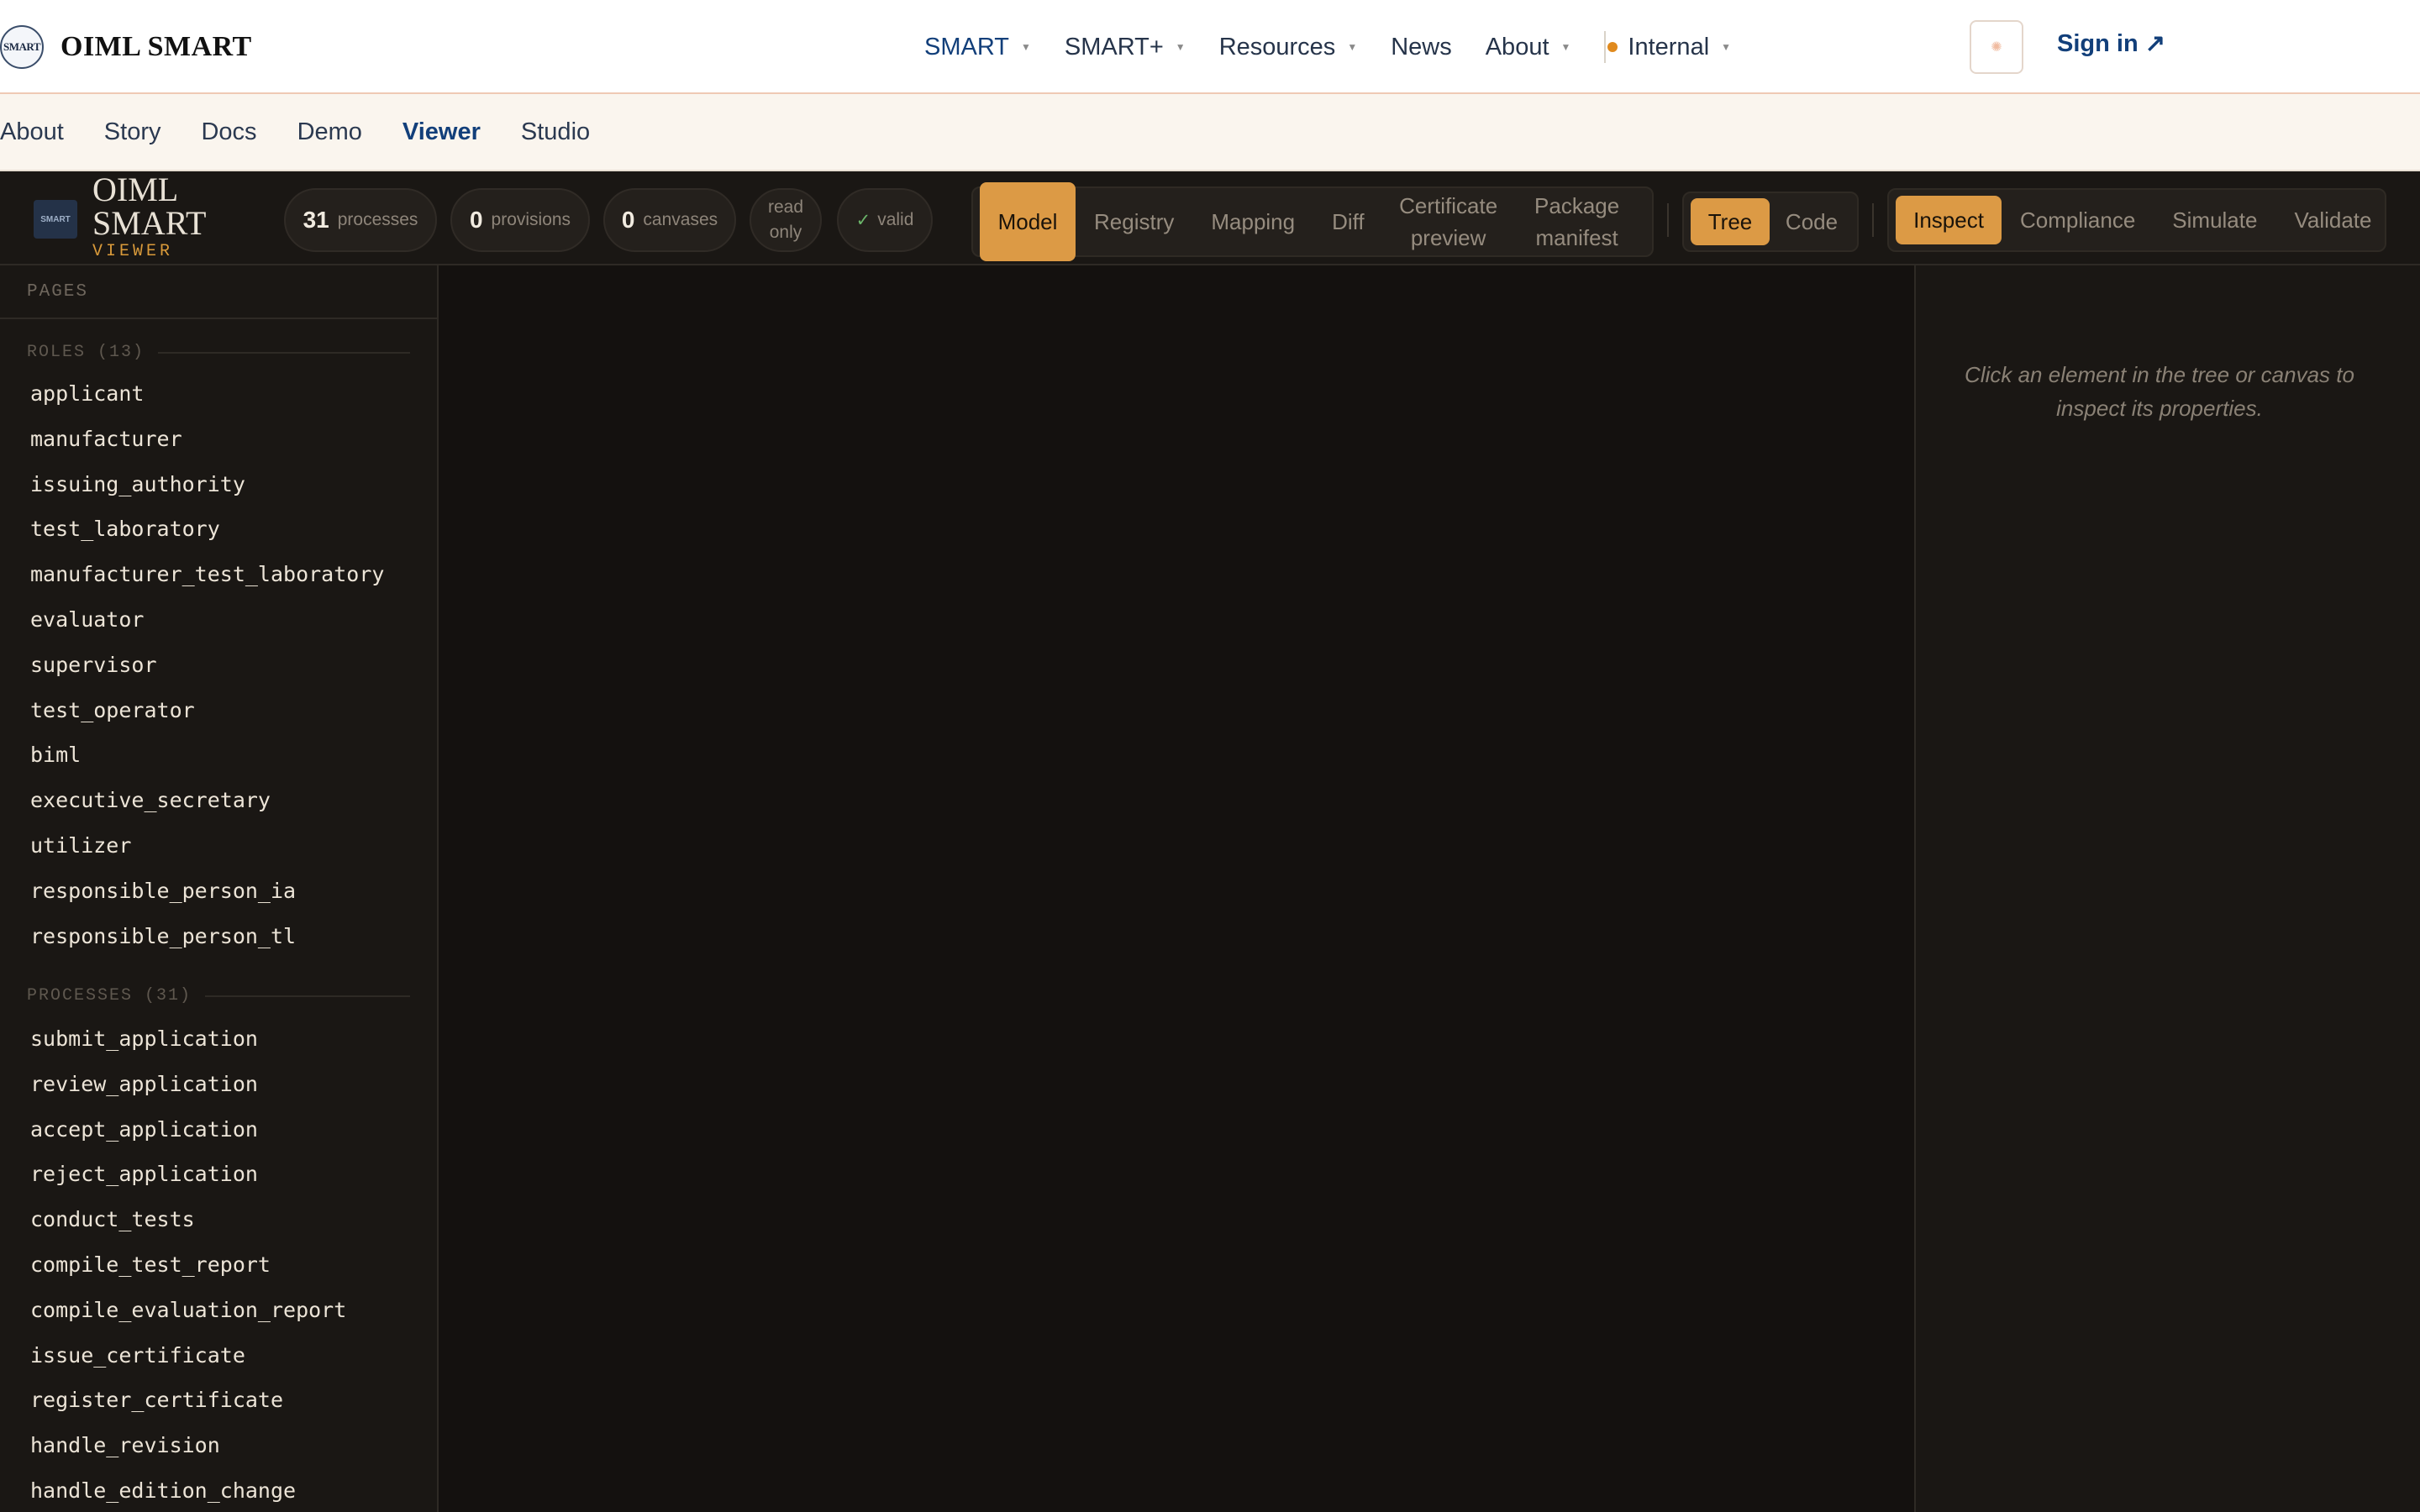  What do you see at coordinates (156, 46) in the screenshot?
I see `brand-name: OIML SMART` at bounding box center [156, 46].